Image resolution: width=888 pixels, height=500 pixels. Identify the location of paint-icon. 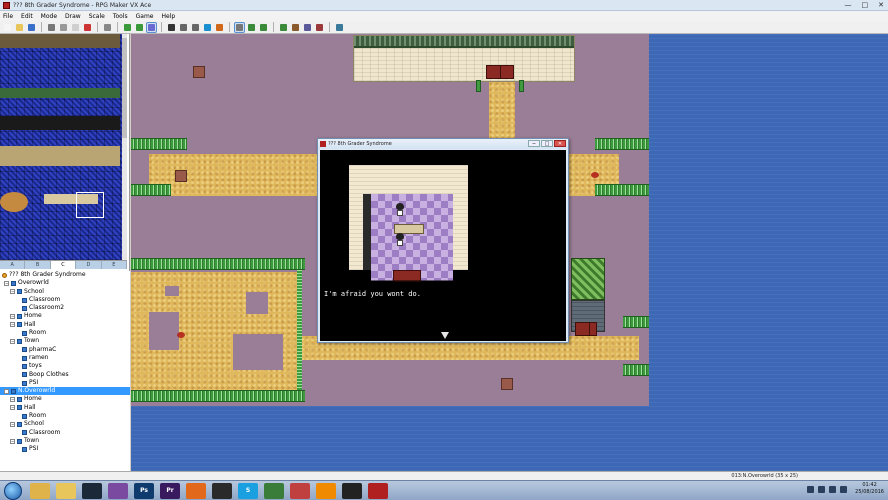
(300, 490).